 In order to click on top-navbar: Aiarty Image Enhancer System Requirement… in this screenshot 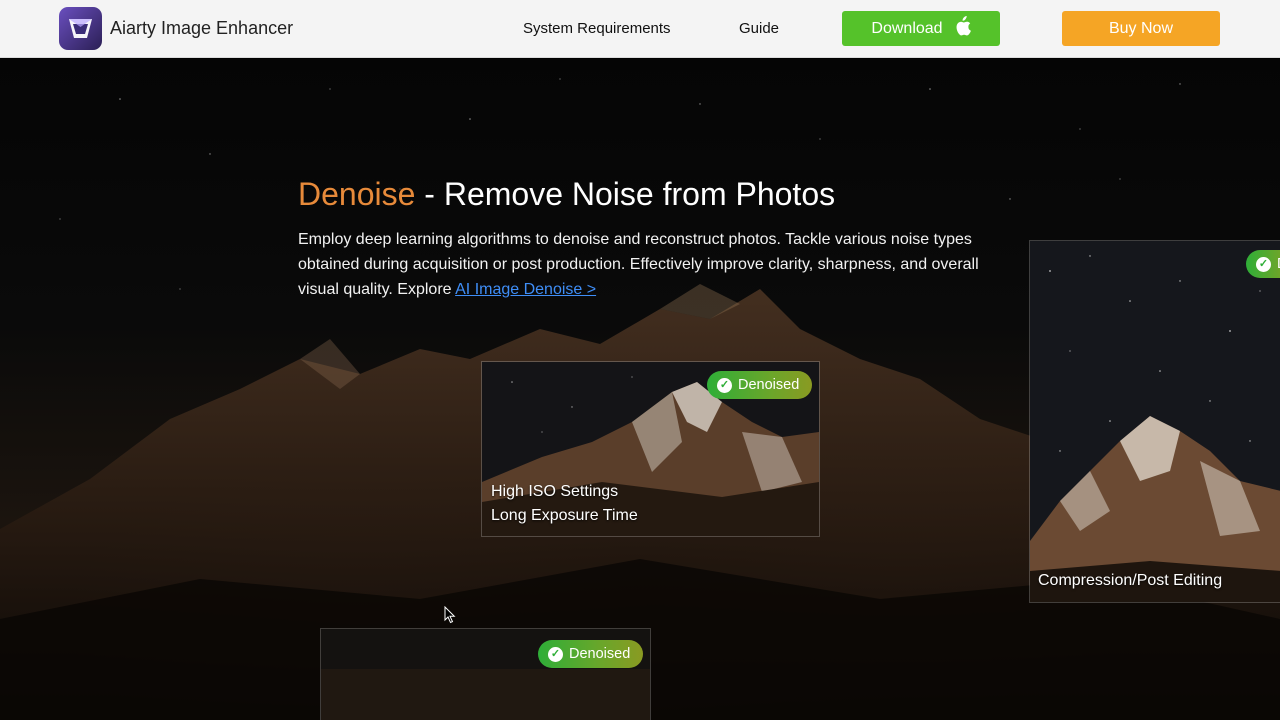, I will do `click(640, 29)`.